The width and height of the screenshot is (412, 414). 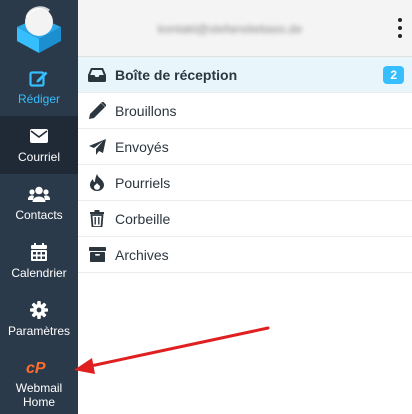 I want to click on account-email: kontakt@stefanstiebass.de, so click(x=230, y=29).